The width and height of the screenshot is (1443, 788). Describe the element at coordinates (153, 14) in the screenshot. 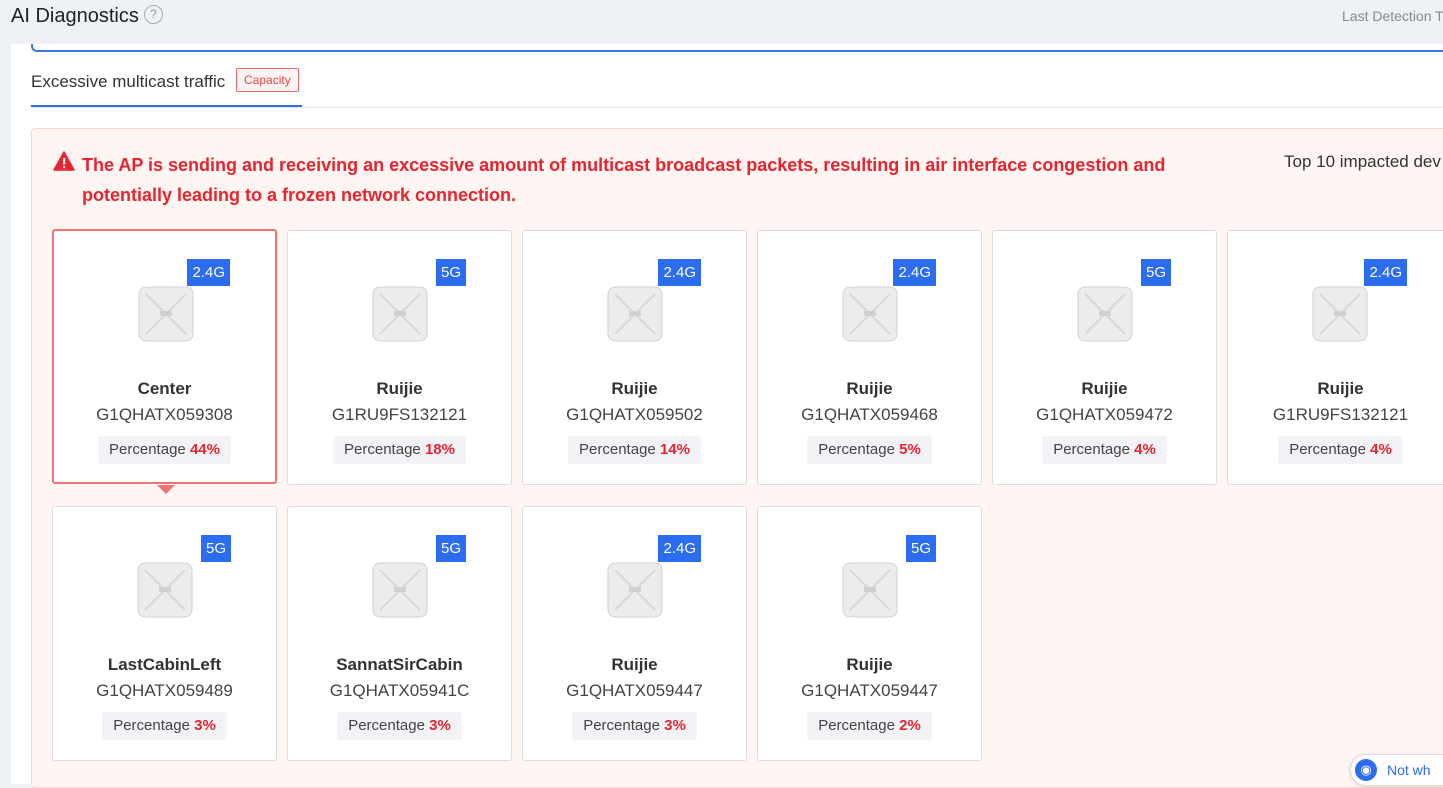

I see `help-icon: ?` at that location.